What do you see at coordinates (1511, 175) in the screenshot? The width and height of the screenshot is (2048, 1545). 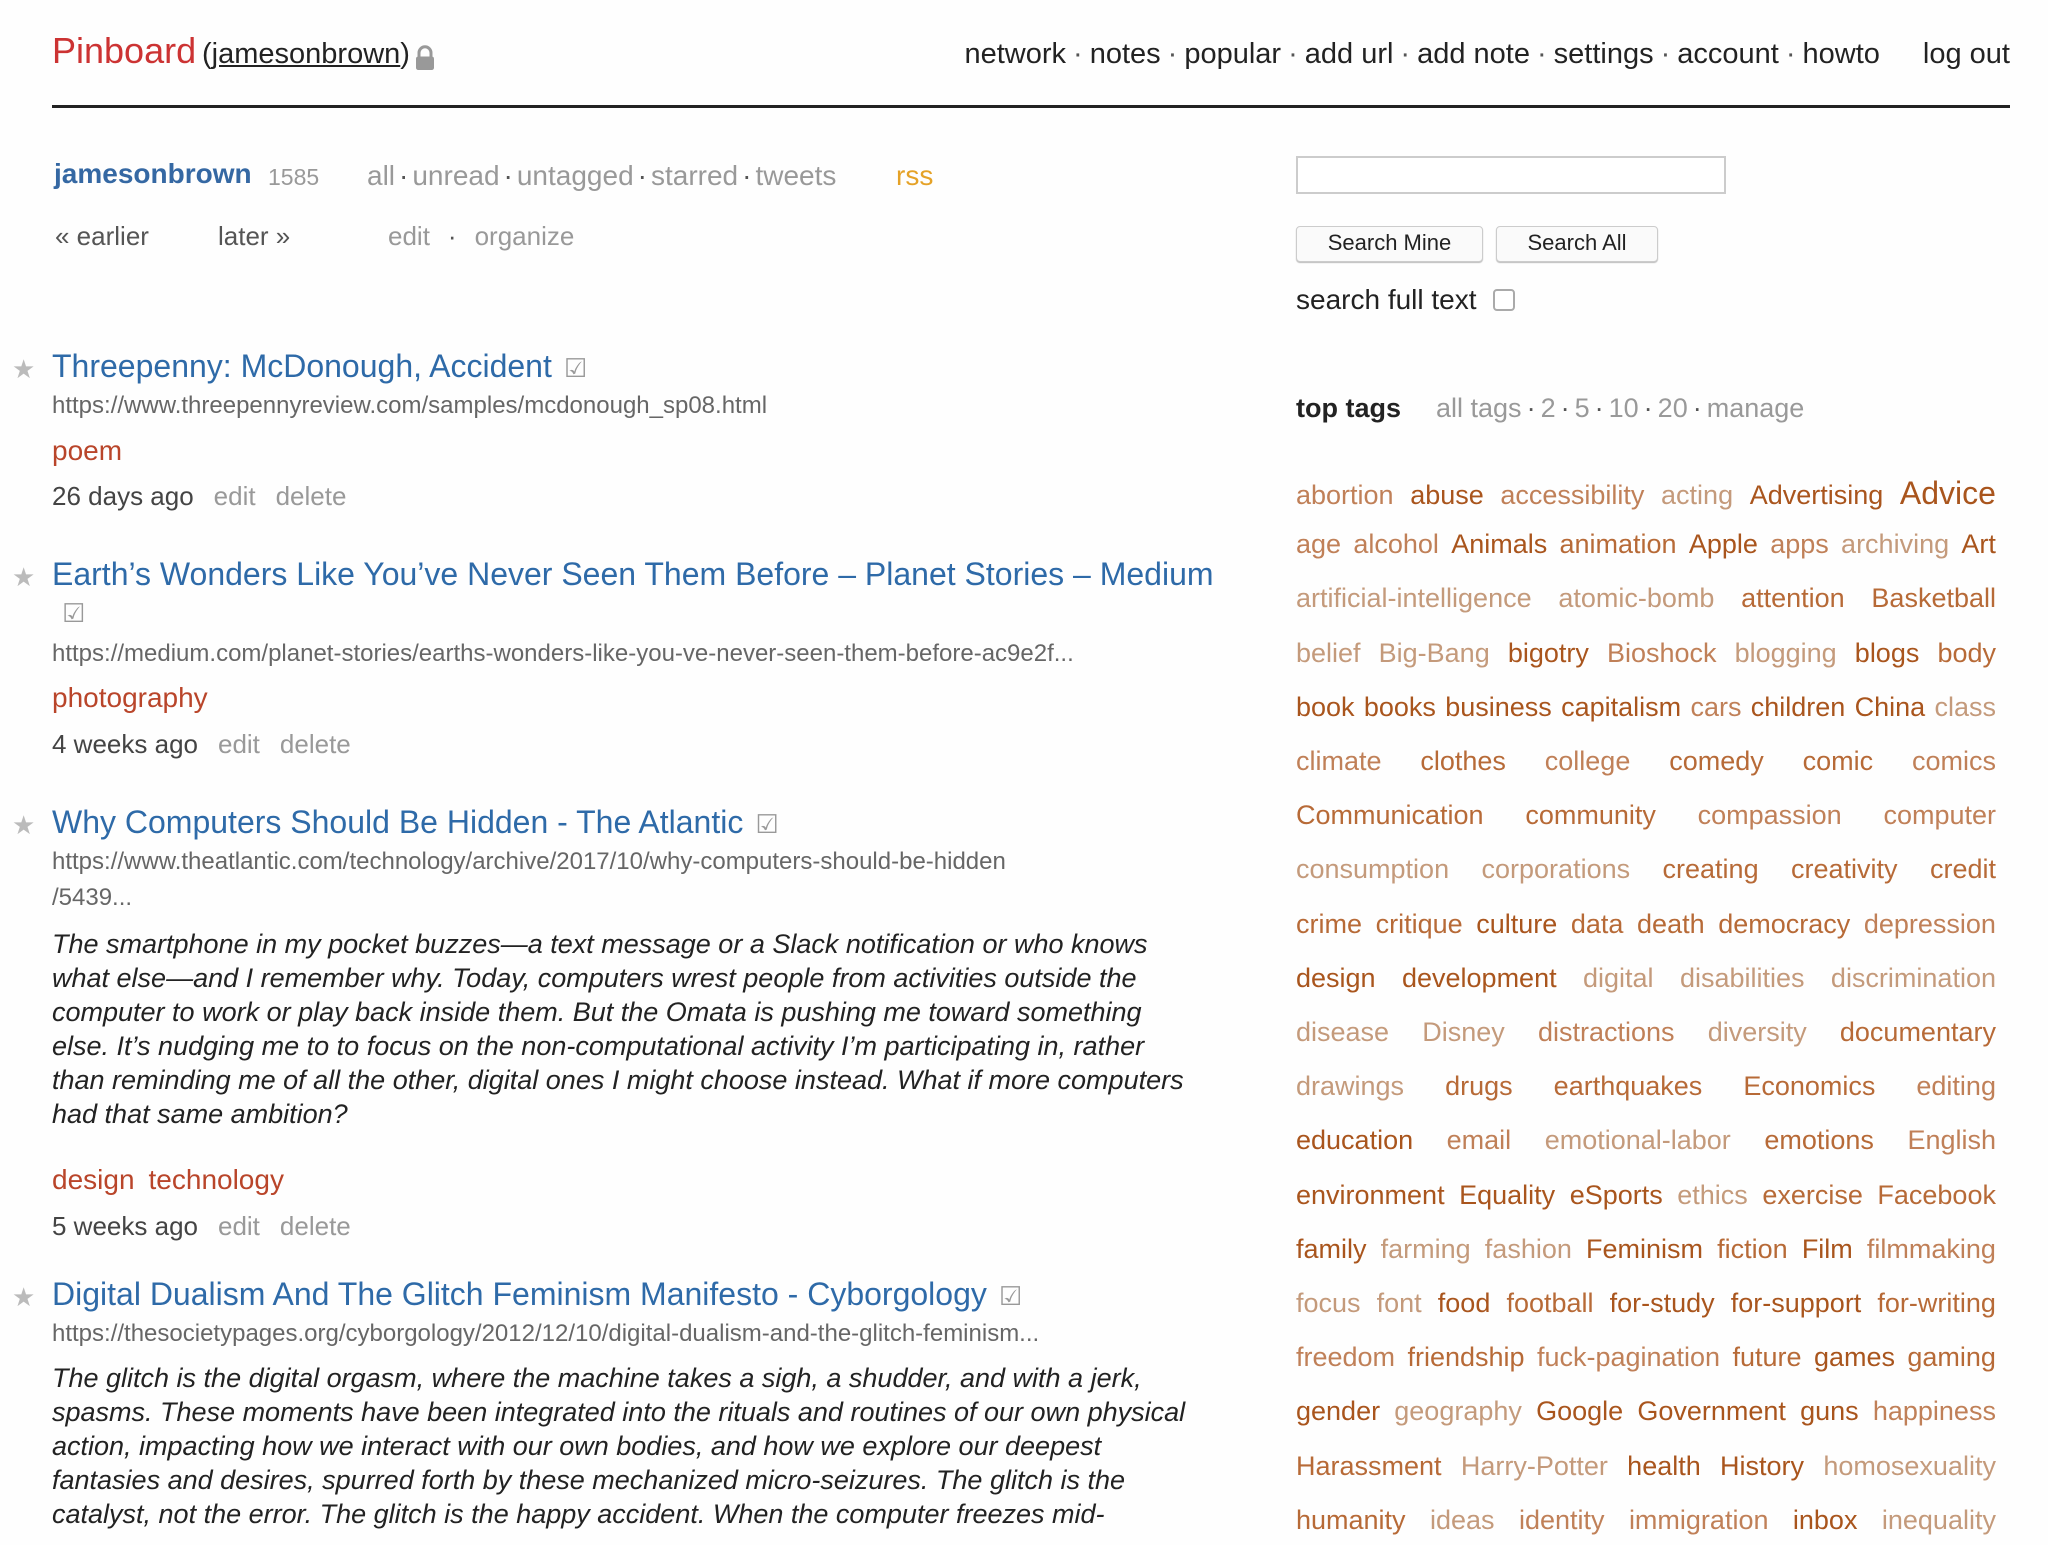 I see `search-input` at bounding box center [1511, 175].